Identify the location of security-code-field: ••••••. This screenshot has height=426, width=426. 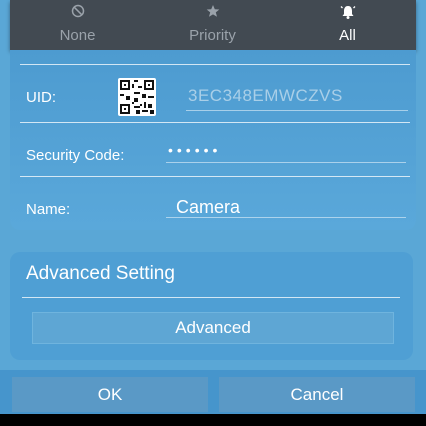
(194, 150).